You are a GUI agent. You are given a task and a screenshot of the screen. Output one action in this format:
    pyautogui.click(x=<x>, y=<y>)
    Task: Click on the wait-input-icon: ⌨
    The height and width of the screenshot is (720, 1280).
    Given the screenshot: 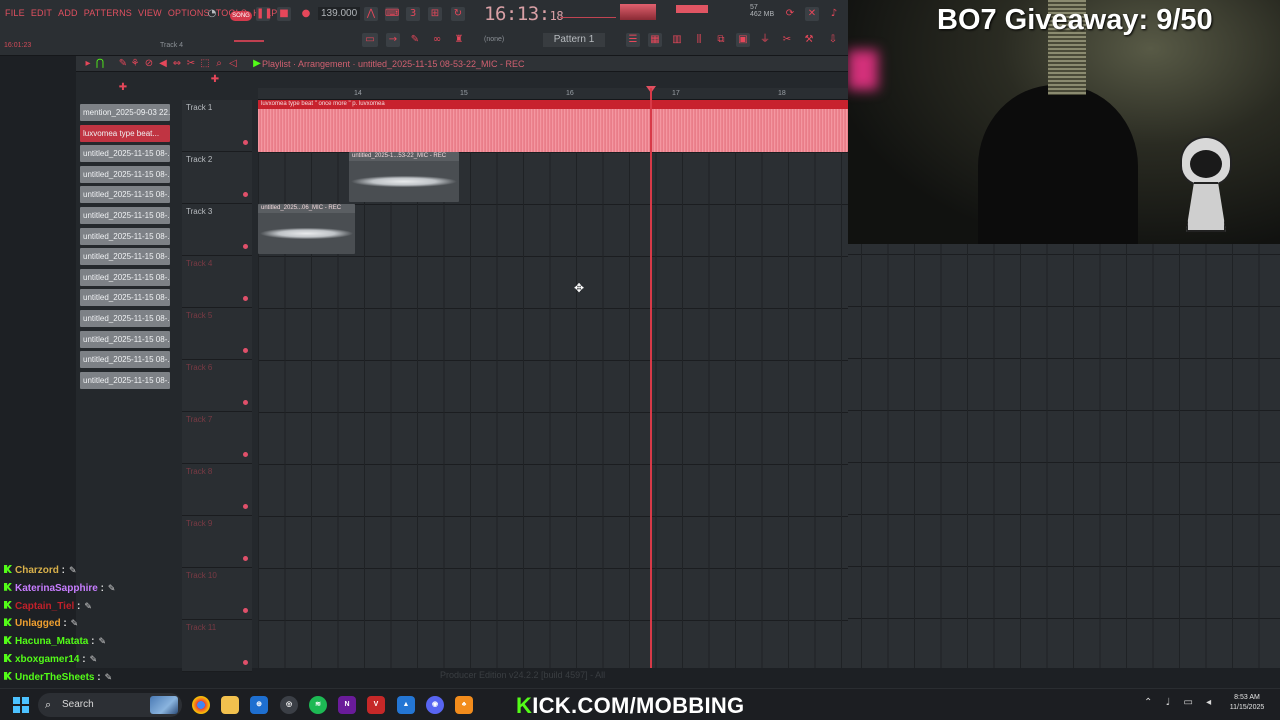 What is the action you would take?
    pyautogui.click(x=392, y=14)
    